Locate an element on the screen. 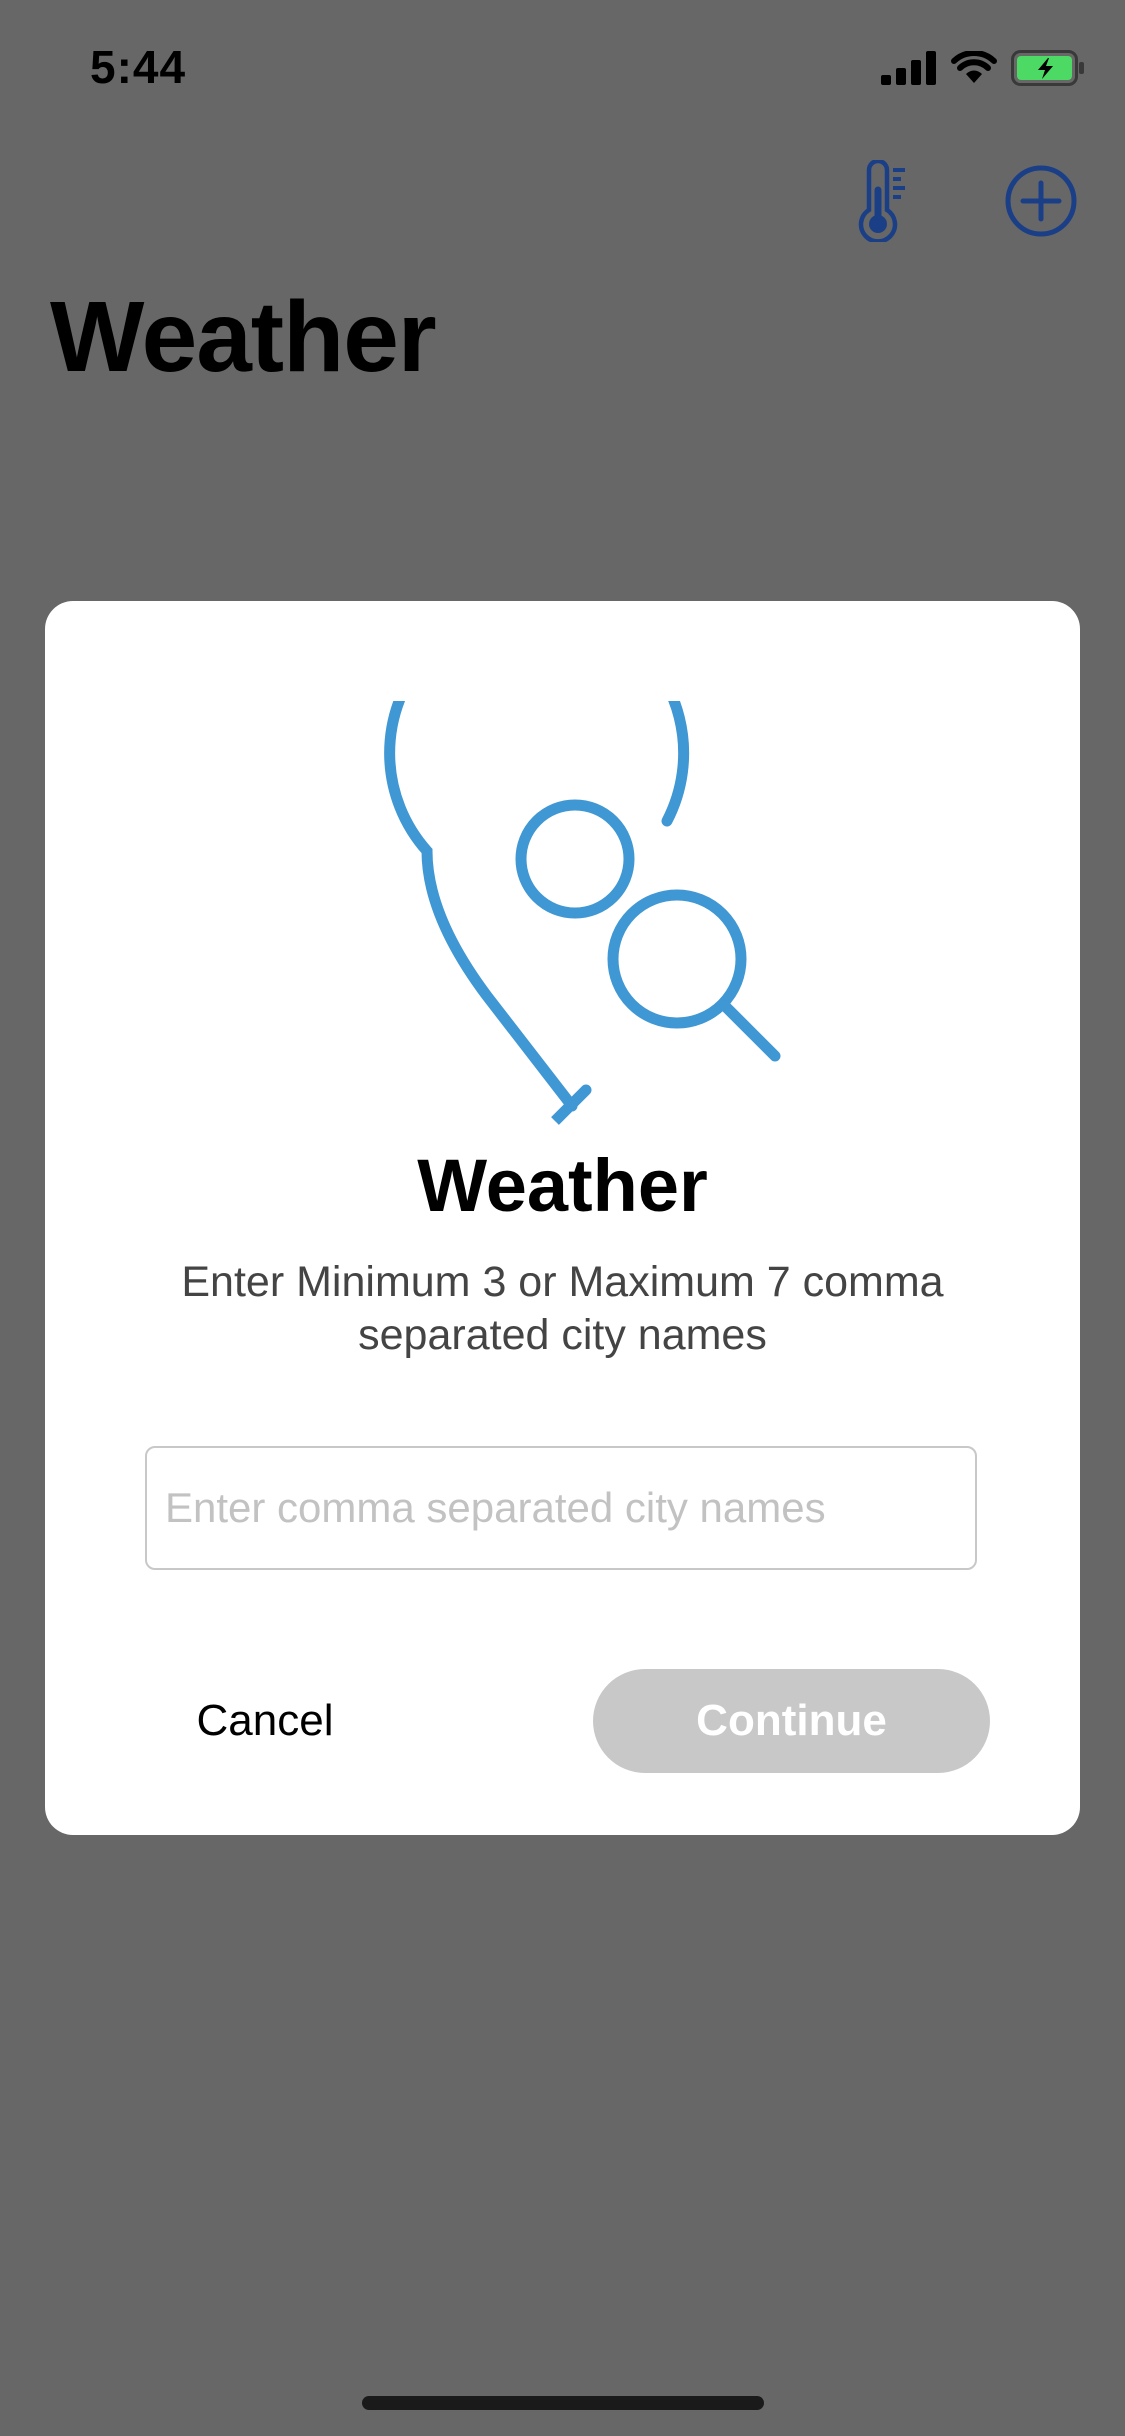  add-circle-icon is located at coordinates (1041, 201).